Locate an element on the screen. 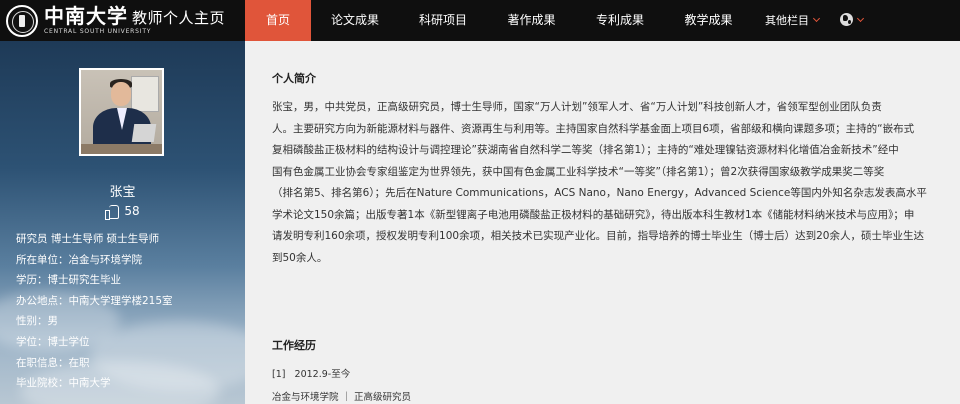 This screenshot has width=960, height=404. nav-other-label: 其他栏目 is located at coordinates (787, 20).